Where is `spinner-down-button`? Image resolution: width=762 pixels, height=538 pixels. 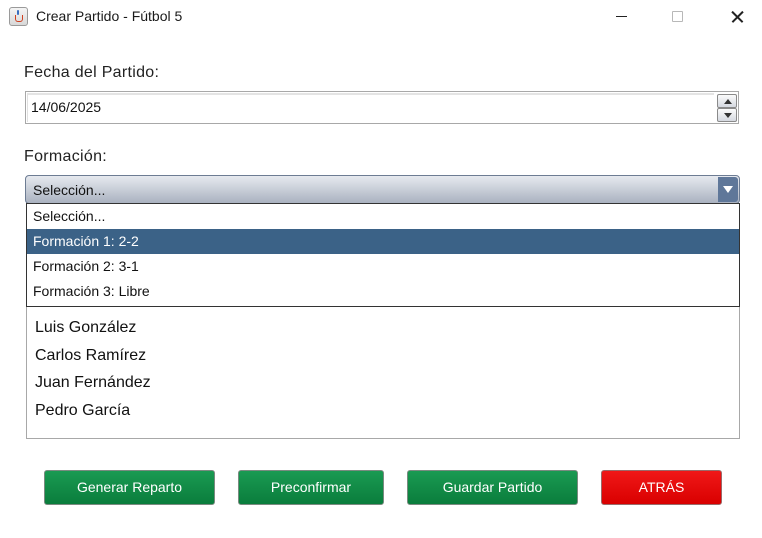 spinner-down-button is located at coordinates (727, 115).